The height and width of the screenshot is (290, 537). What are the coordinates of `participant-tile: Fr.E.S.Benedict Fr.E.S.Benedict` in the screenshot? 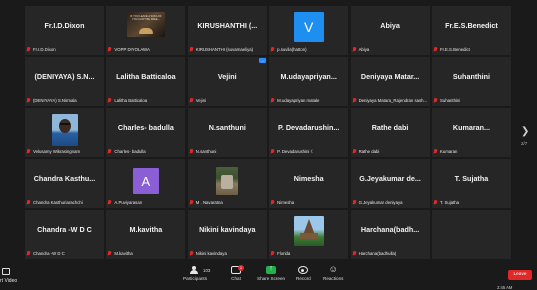 It's located at (471, 30).